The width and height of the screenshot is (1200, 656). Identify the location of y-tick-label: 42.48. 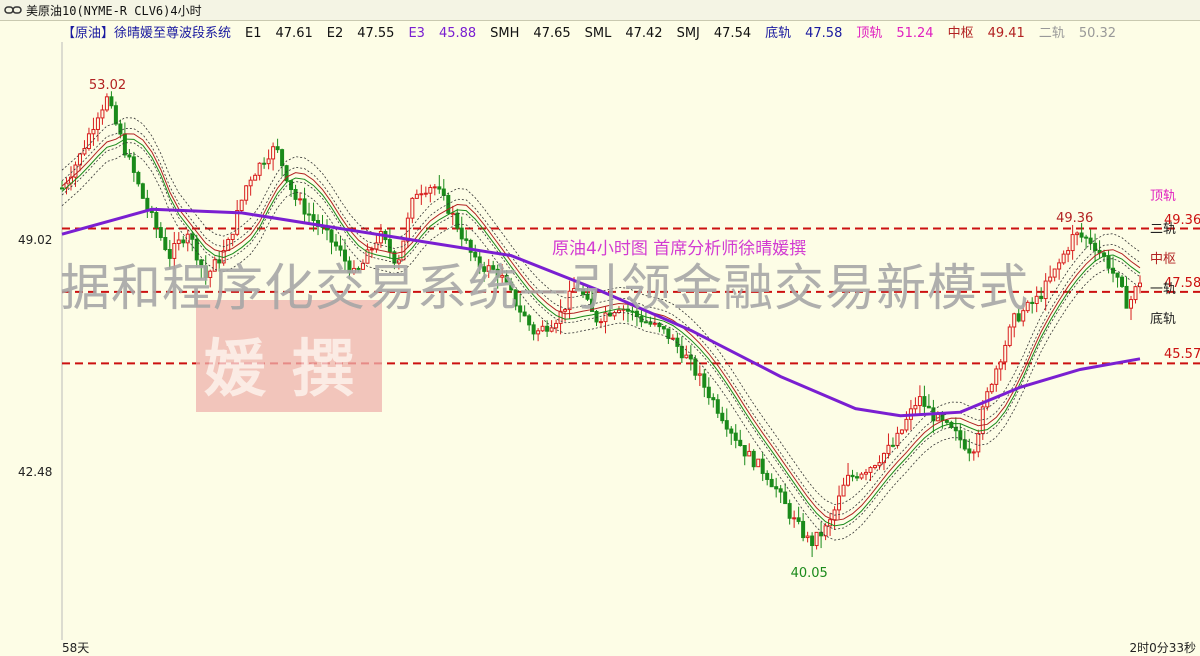
(35, 472).